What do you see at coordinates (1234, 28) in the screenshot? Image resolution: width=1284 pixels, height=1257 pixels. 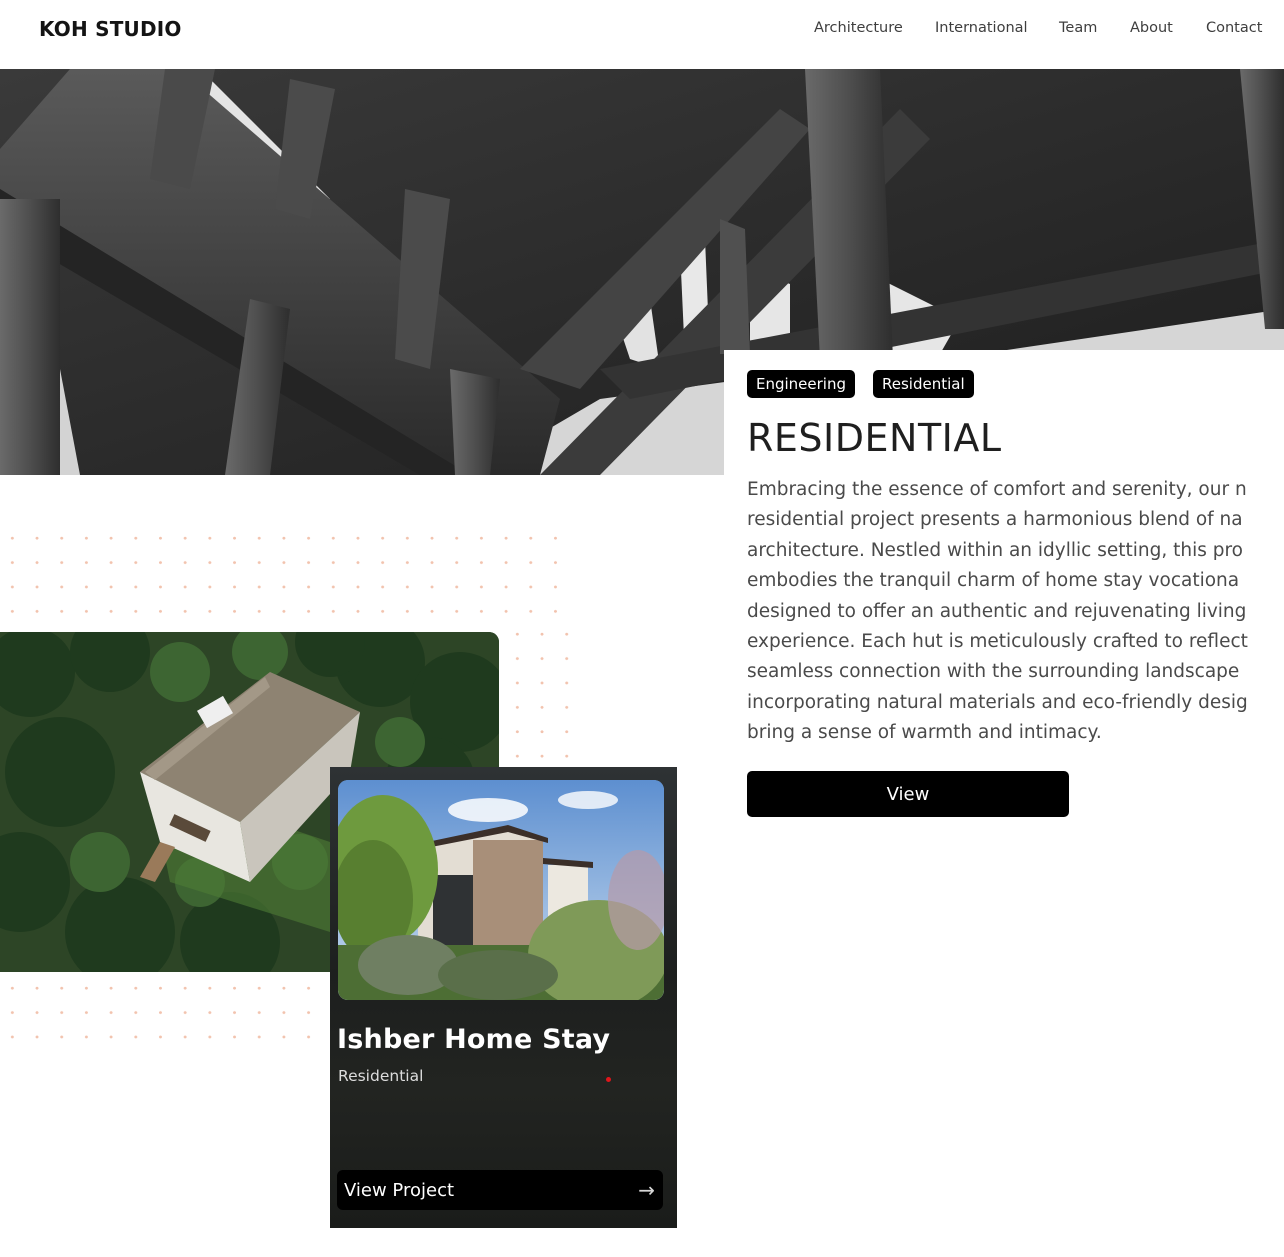 I see `nav-contact: Contact` at bounding box center [1234, 28].